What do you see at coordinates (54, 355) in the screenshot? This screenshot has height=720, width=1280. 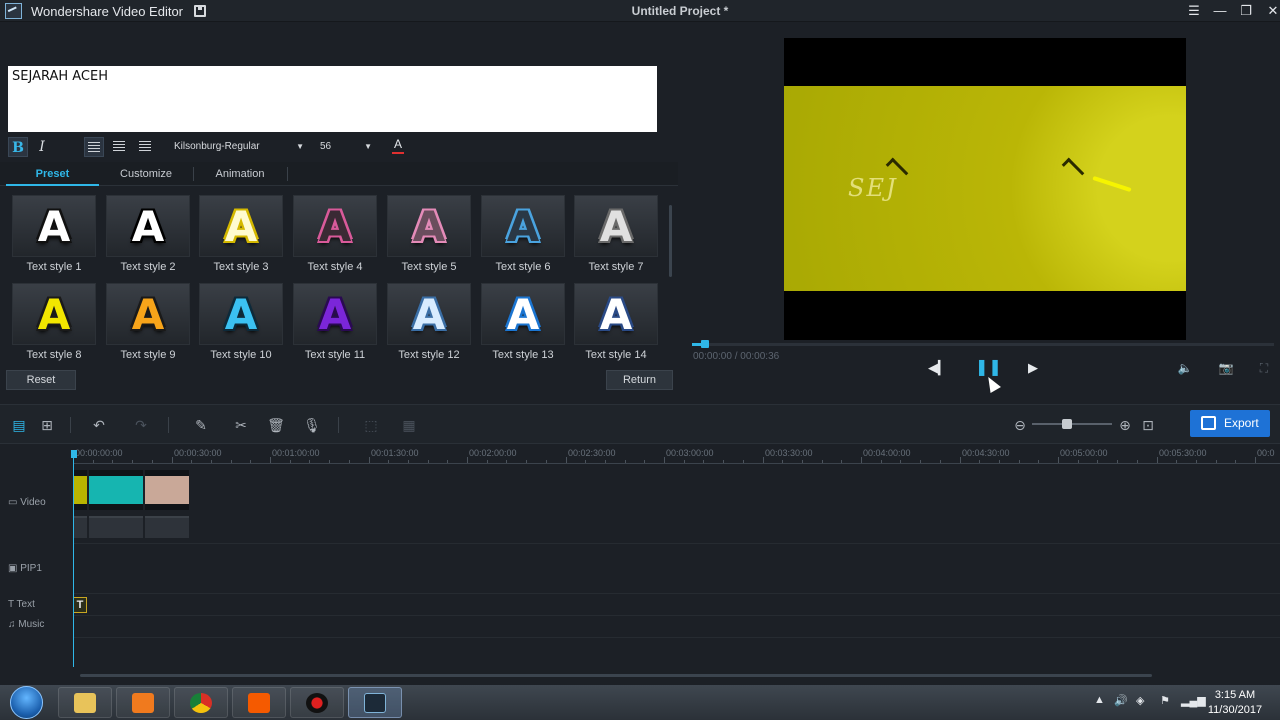 I see `text-style-label: Text style 8` at bounding box center [54, 355].